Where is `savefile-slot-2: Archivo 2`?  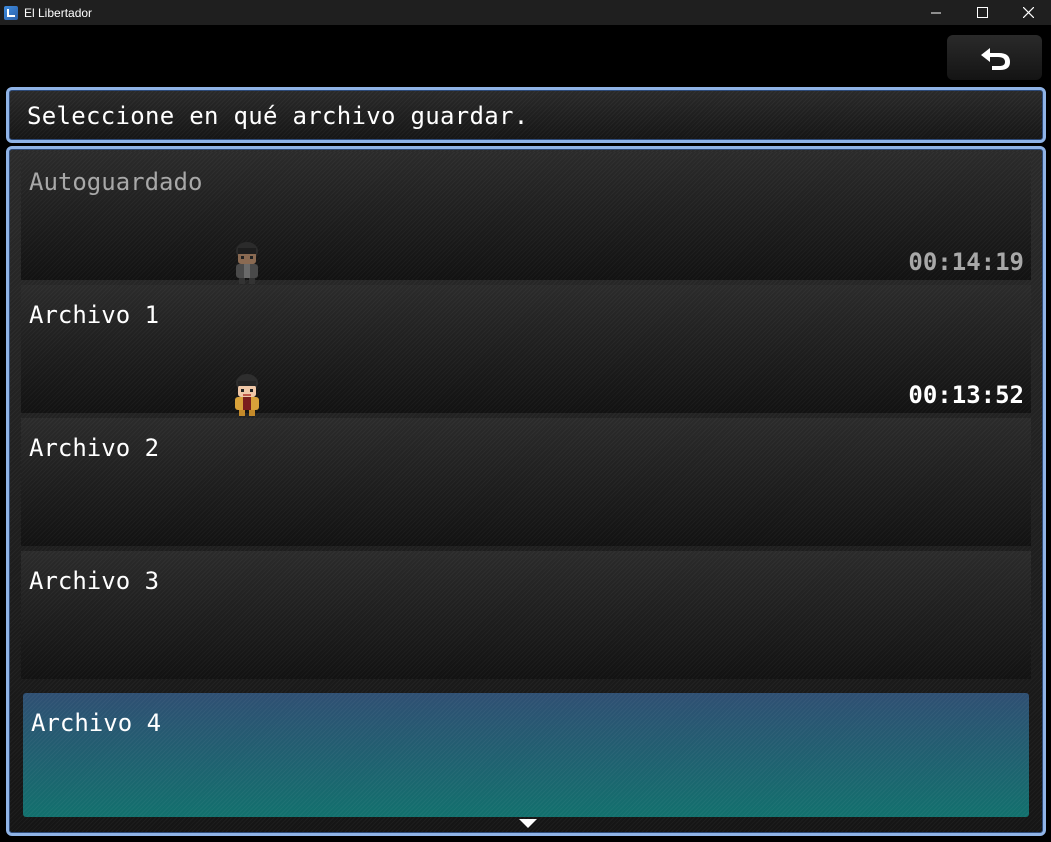
savefile-slot-2: Archivo 2 is located at coordinates (526, 482).